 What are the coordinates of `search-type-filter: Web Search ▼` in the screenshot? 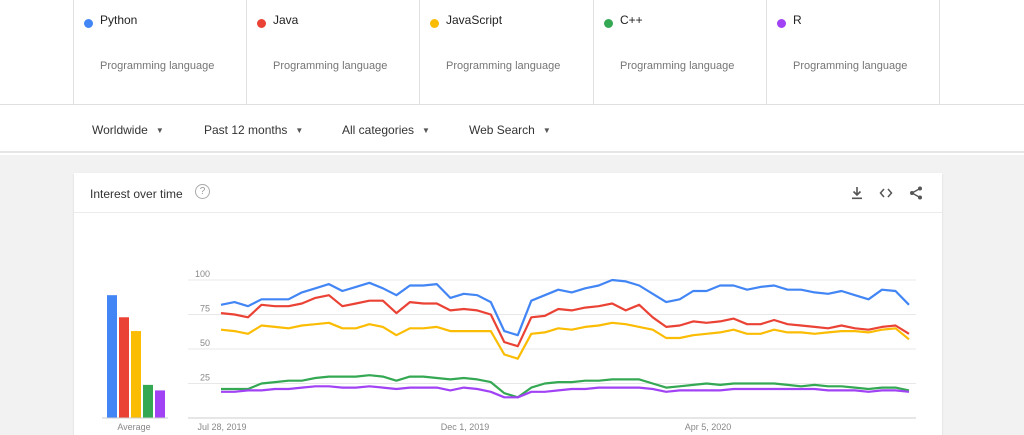 It's located at (510, 130).